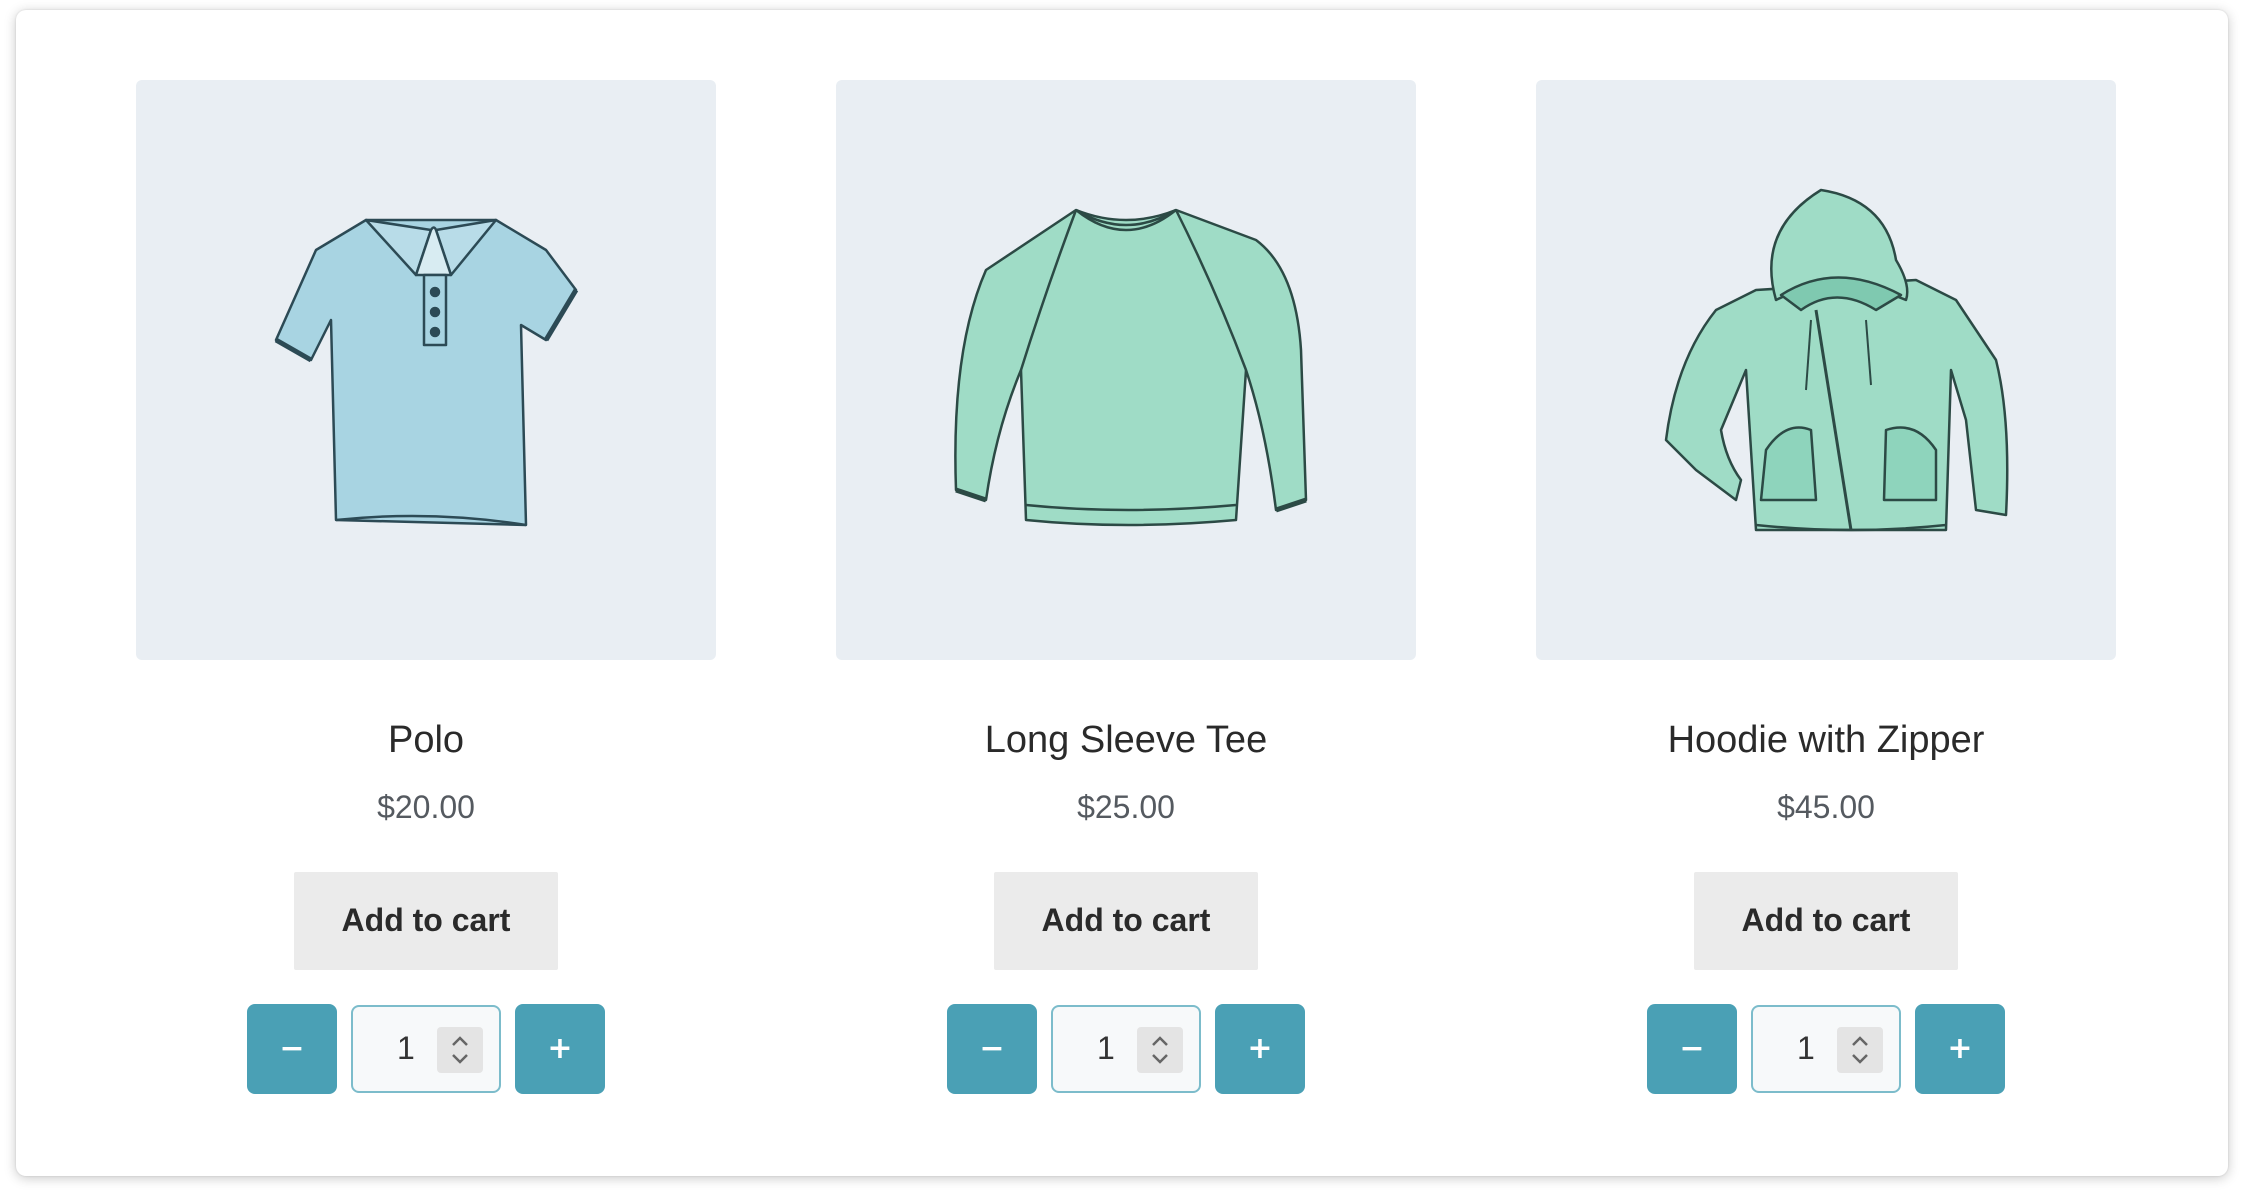 Image resolution: width=2244 pixels, height=1200 pixels. What do you see at coordinates (1826, 741) in the screenshot?
I see `product-name: Hoodie with Zipper` at bounding box center [1826, 741].